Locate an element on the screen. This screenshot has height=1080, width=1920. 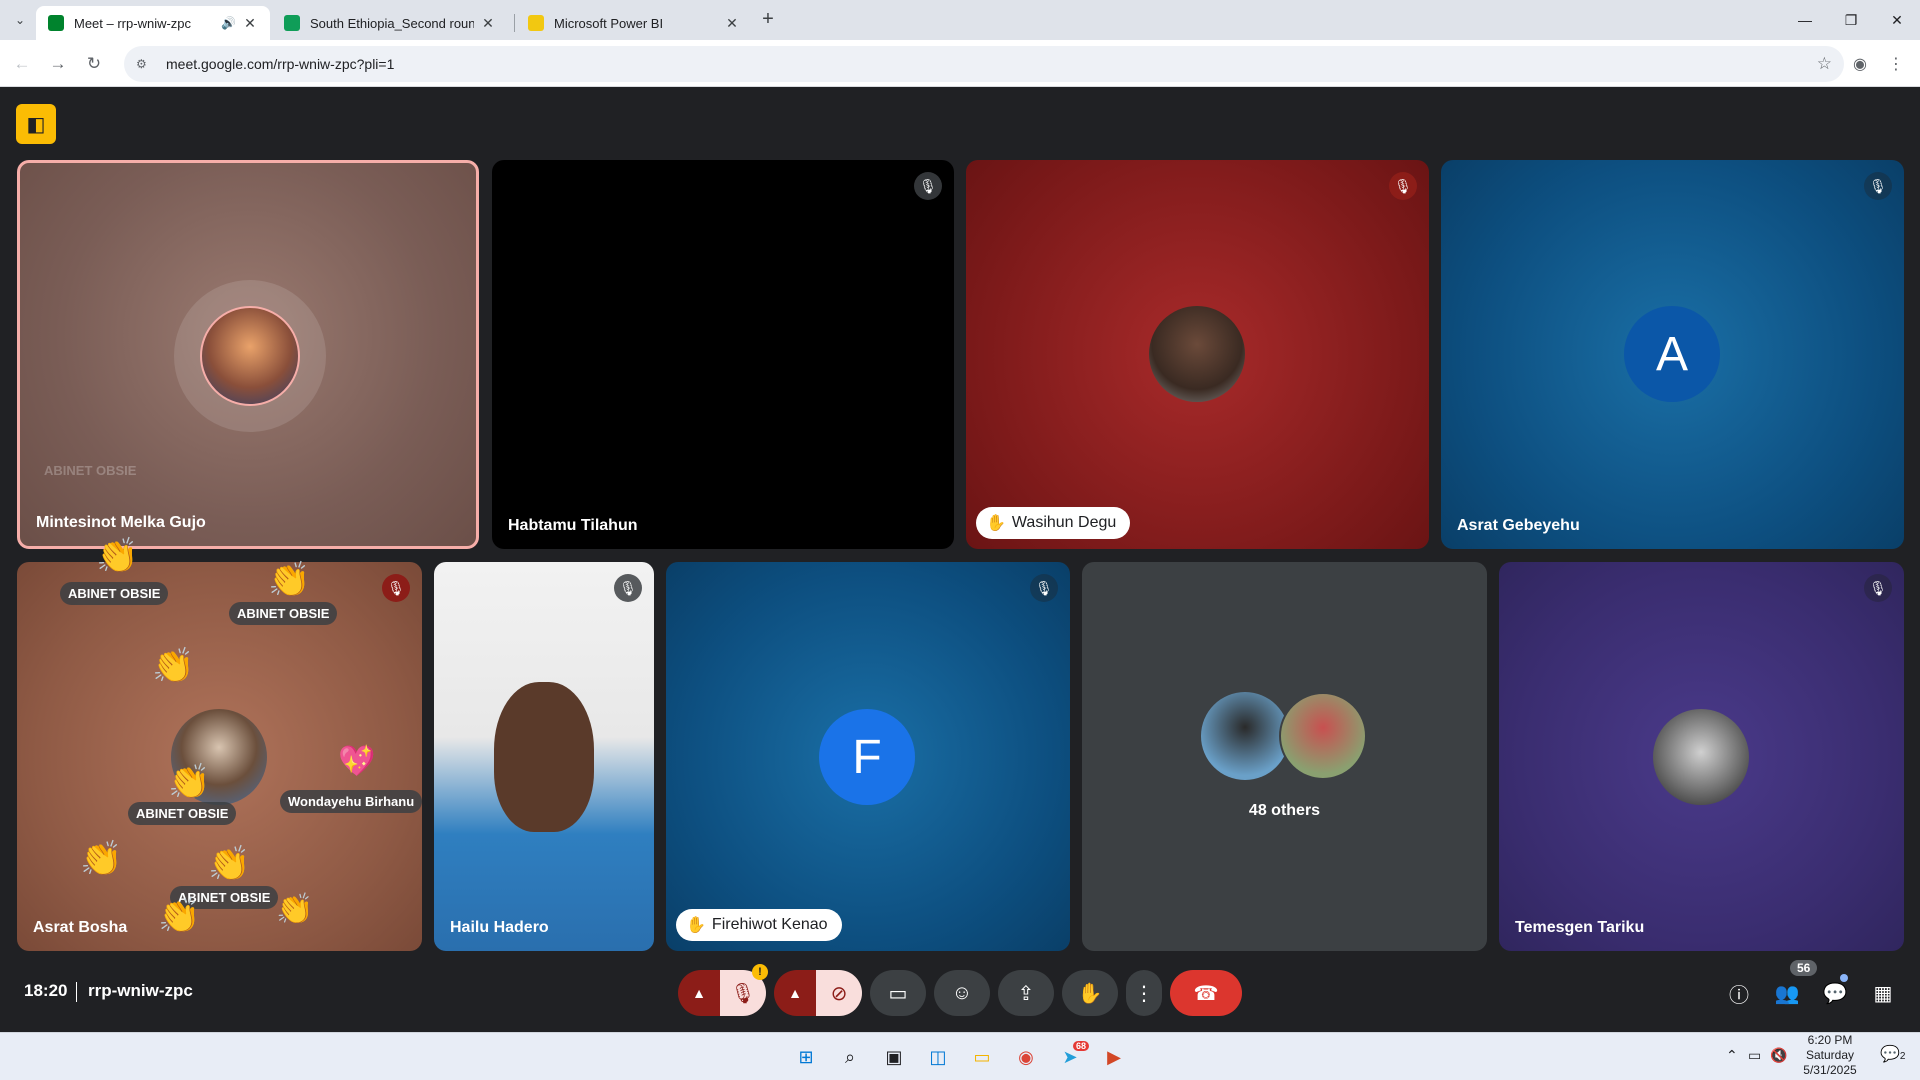
tab-powerbi: Microsoft Power BI ✕ is located at coordinates (634, 23).